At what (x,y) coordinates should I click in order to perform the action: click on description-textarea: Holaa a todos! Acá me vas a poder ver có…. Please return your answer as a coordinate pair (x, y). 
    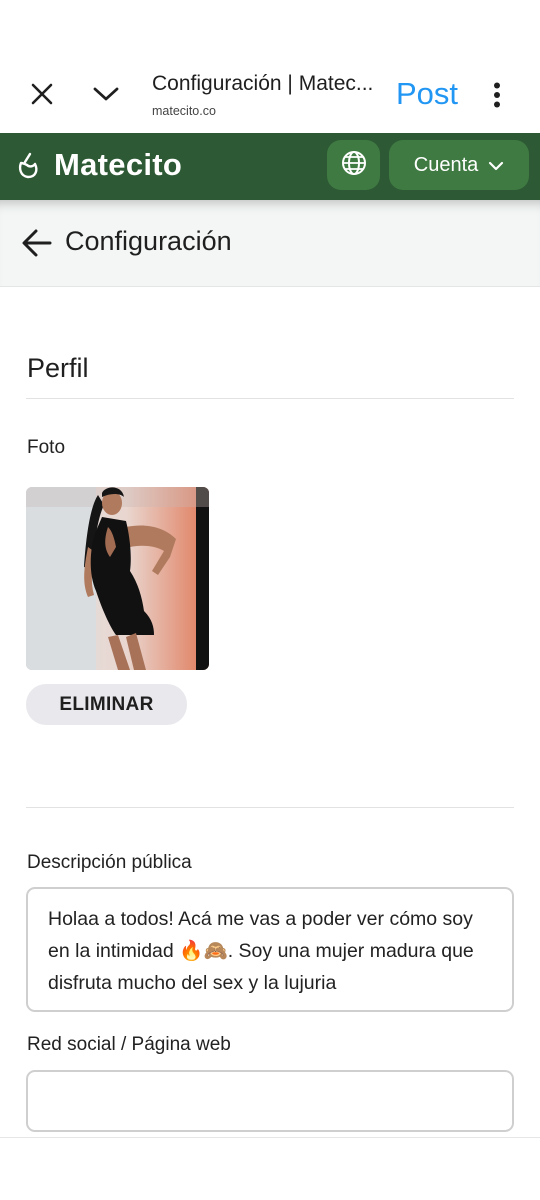
    Looking at the image, I should click on (270, 949).